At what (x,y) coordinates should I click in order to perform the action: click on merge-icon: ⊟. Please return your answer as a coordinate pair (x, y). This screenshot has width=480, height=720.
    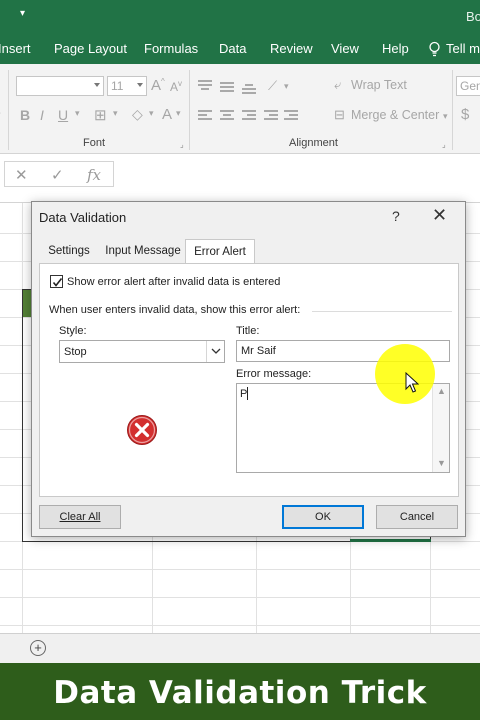
    Looking at the image, I should click on (339, 115).